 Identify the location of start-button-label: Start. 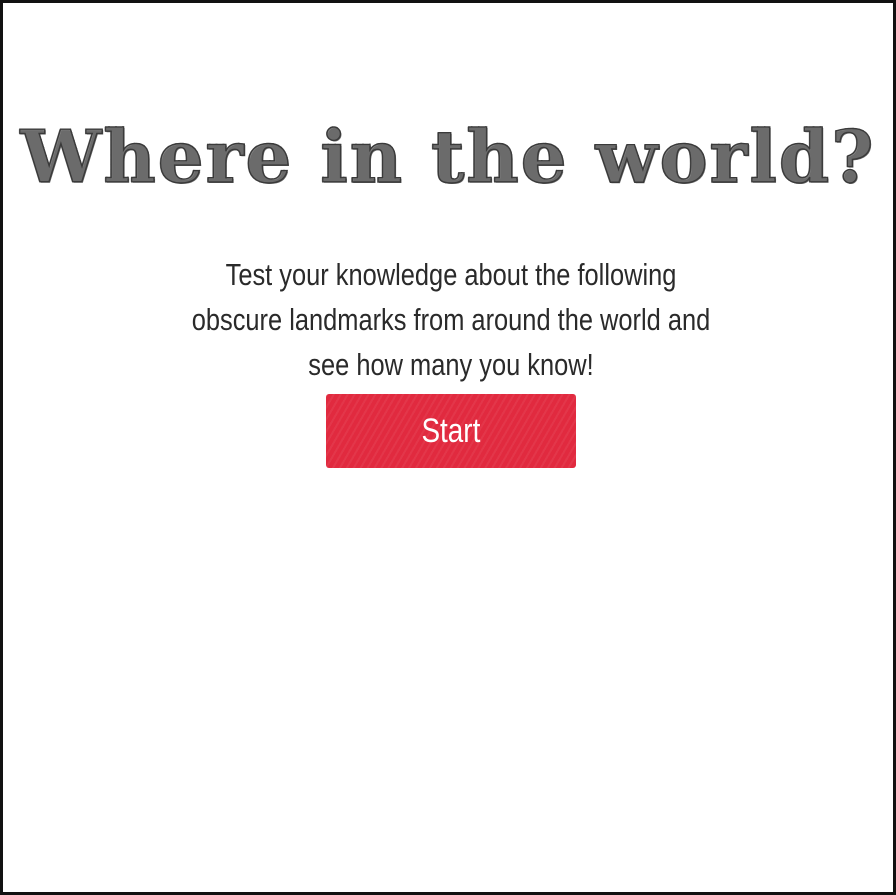
(451, 431).